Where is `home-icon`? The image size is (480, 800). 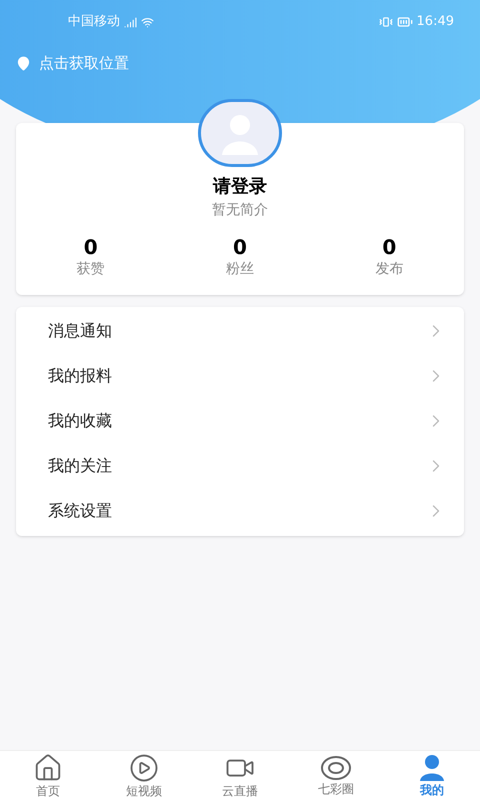 home-icon is located at coordinates (48, 767).